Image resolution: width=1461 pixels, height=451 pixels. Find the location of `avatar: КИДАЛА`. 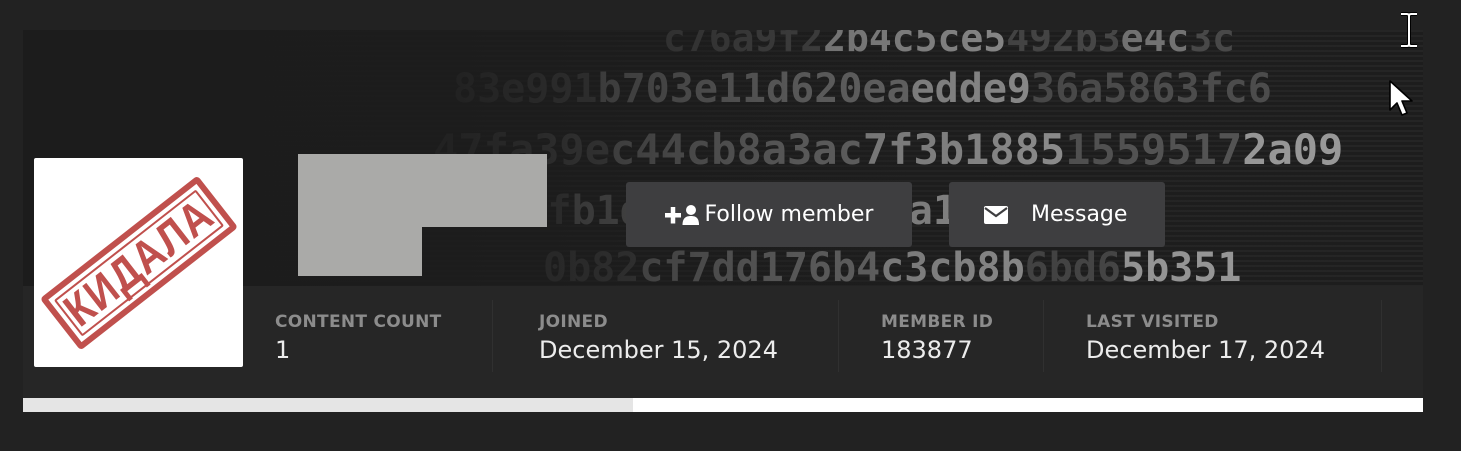

avatar: КИДАЛА is located at coordinates (138, 262).